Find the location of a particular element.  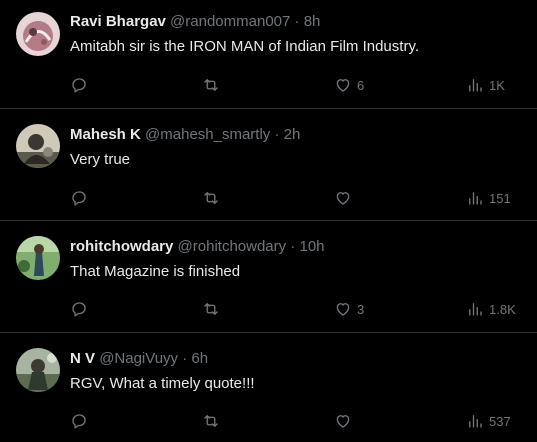

tweet-header: Mahesh K @mahesh_smartly · 2h is located at coordinates (185, 135).